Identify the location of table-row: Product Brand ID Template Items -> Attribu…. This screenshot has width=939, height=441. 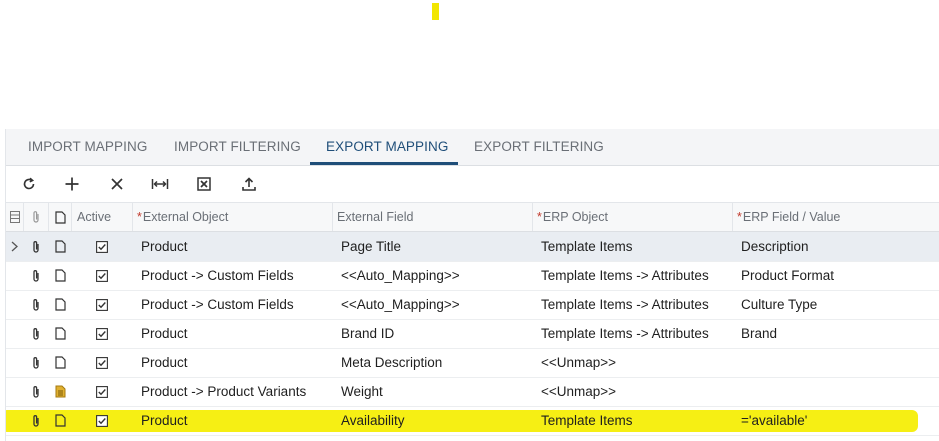
(472, 334).